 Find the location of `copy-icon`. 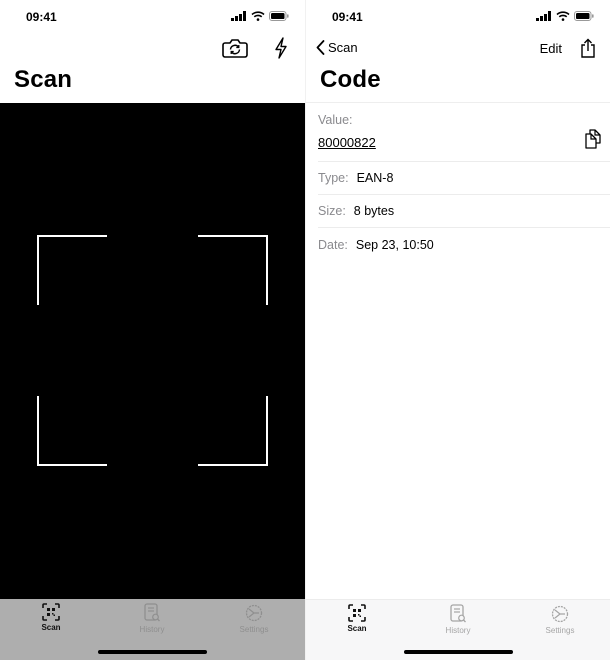

copy-icon is located at coordinates (593, 139).